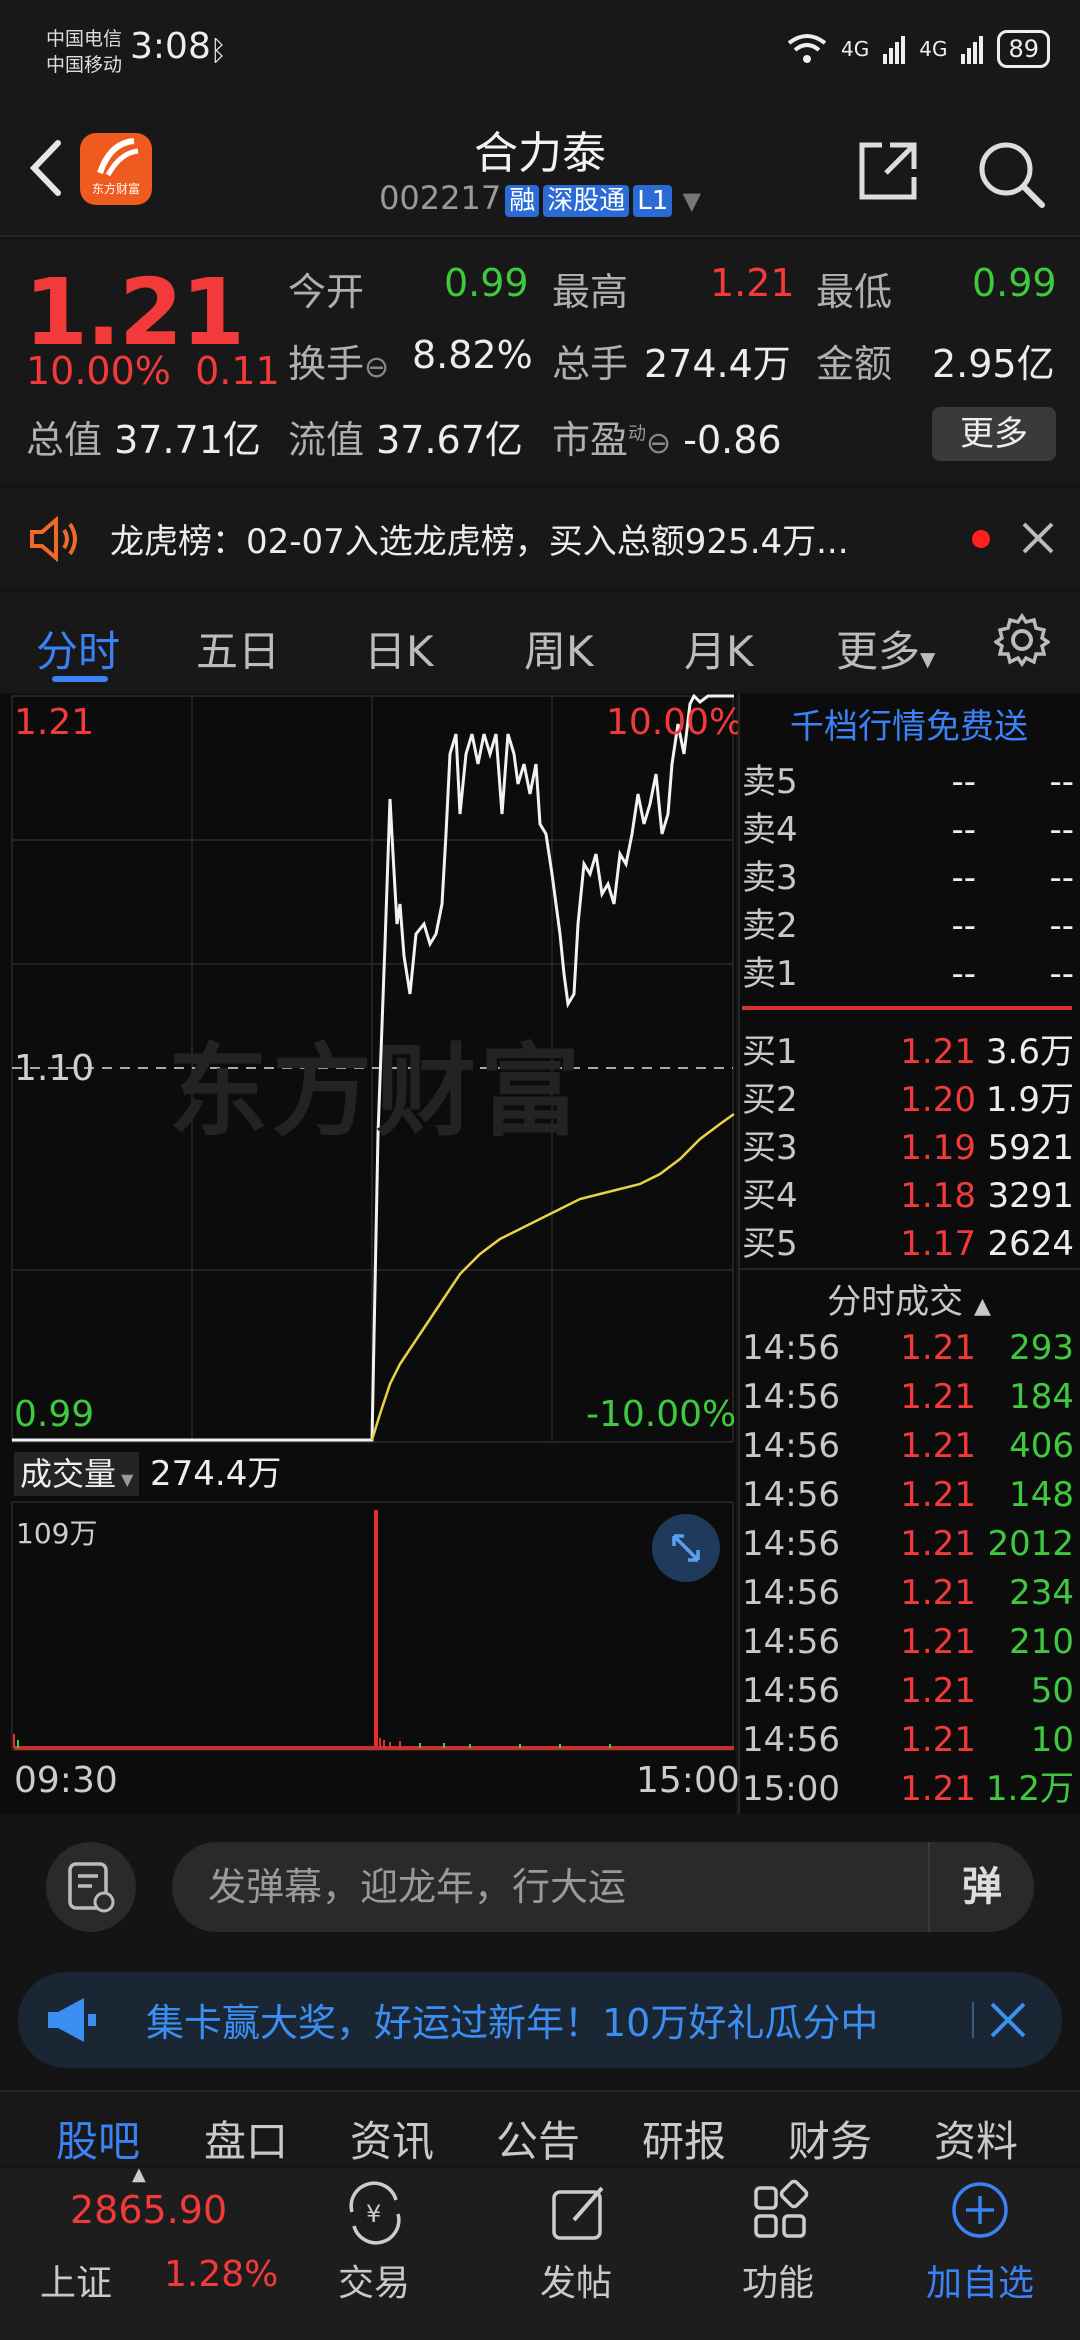 The height and width of the screenshot is (2340, 1080). I want to click on megaphone-icon, so click(72, 2020).